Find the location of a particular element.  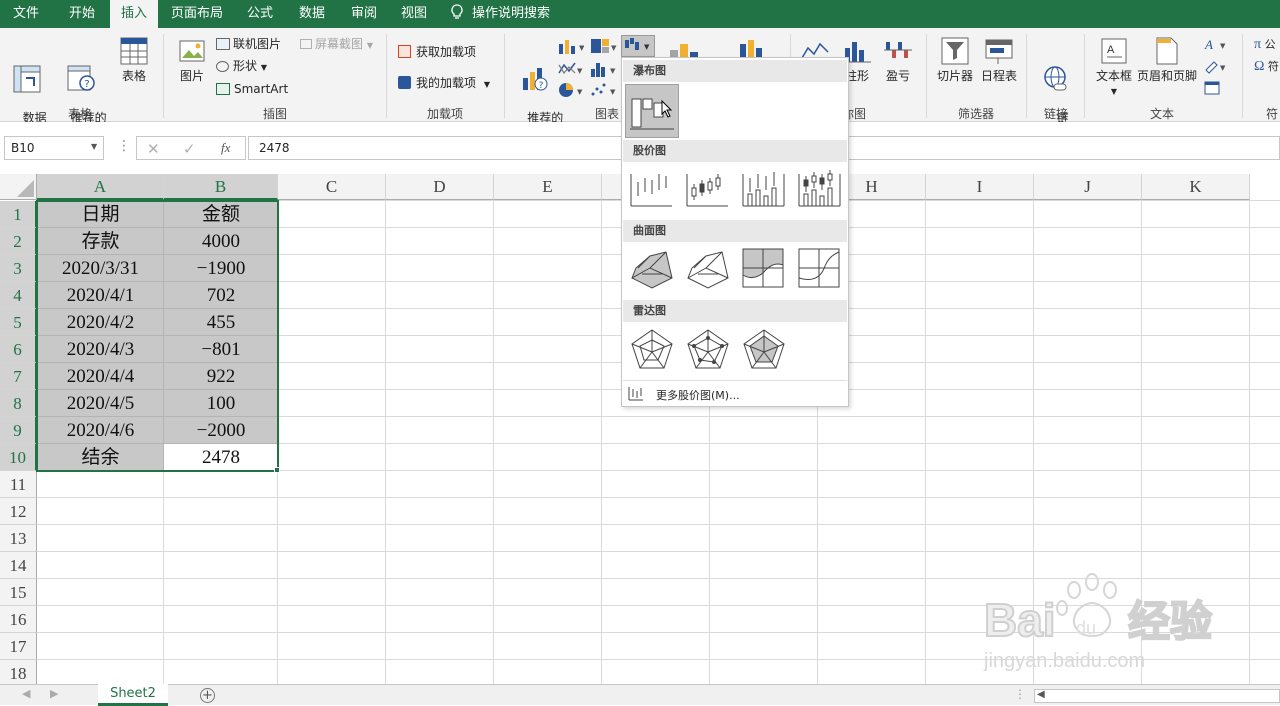

online-pictures-button: 联机图片 is located at coordinates (248, 44).